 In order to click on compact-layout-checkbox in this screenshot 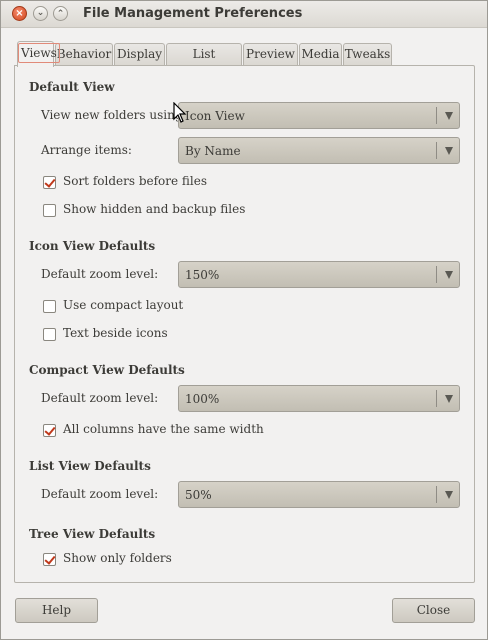, I will do `click(49, 306)`.